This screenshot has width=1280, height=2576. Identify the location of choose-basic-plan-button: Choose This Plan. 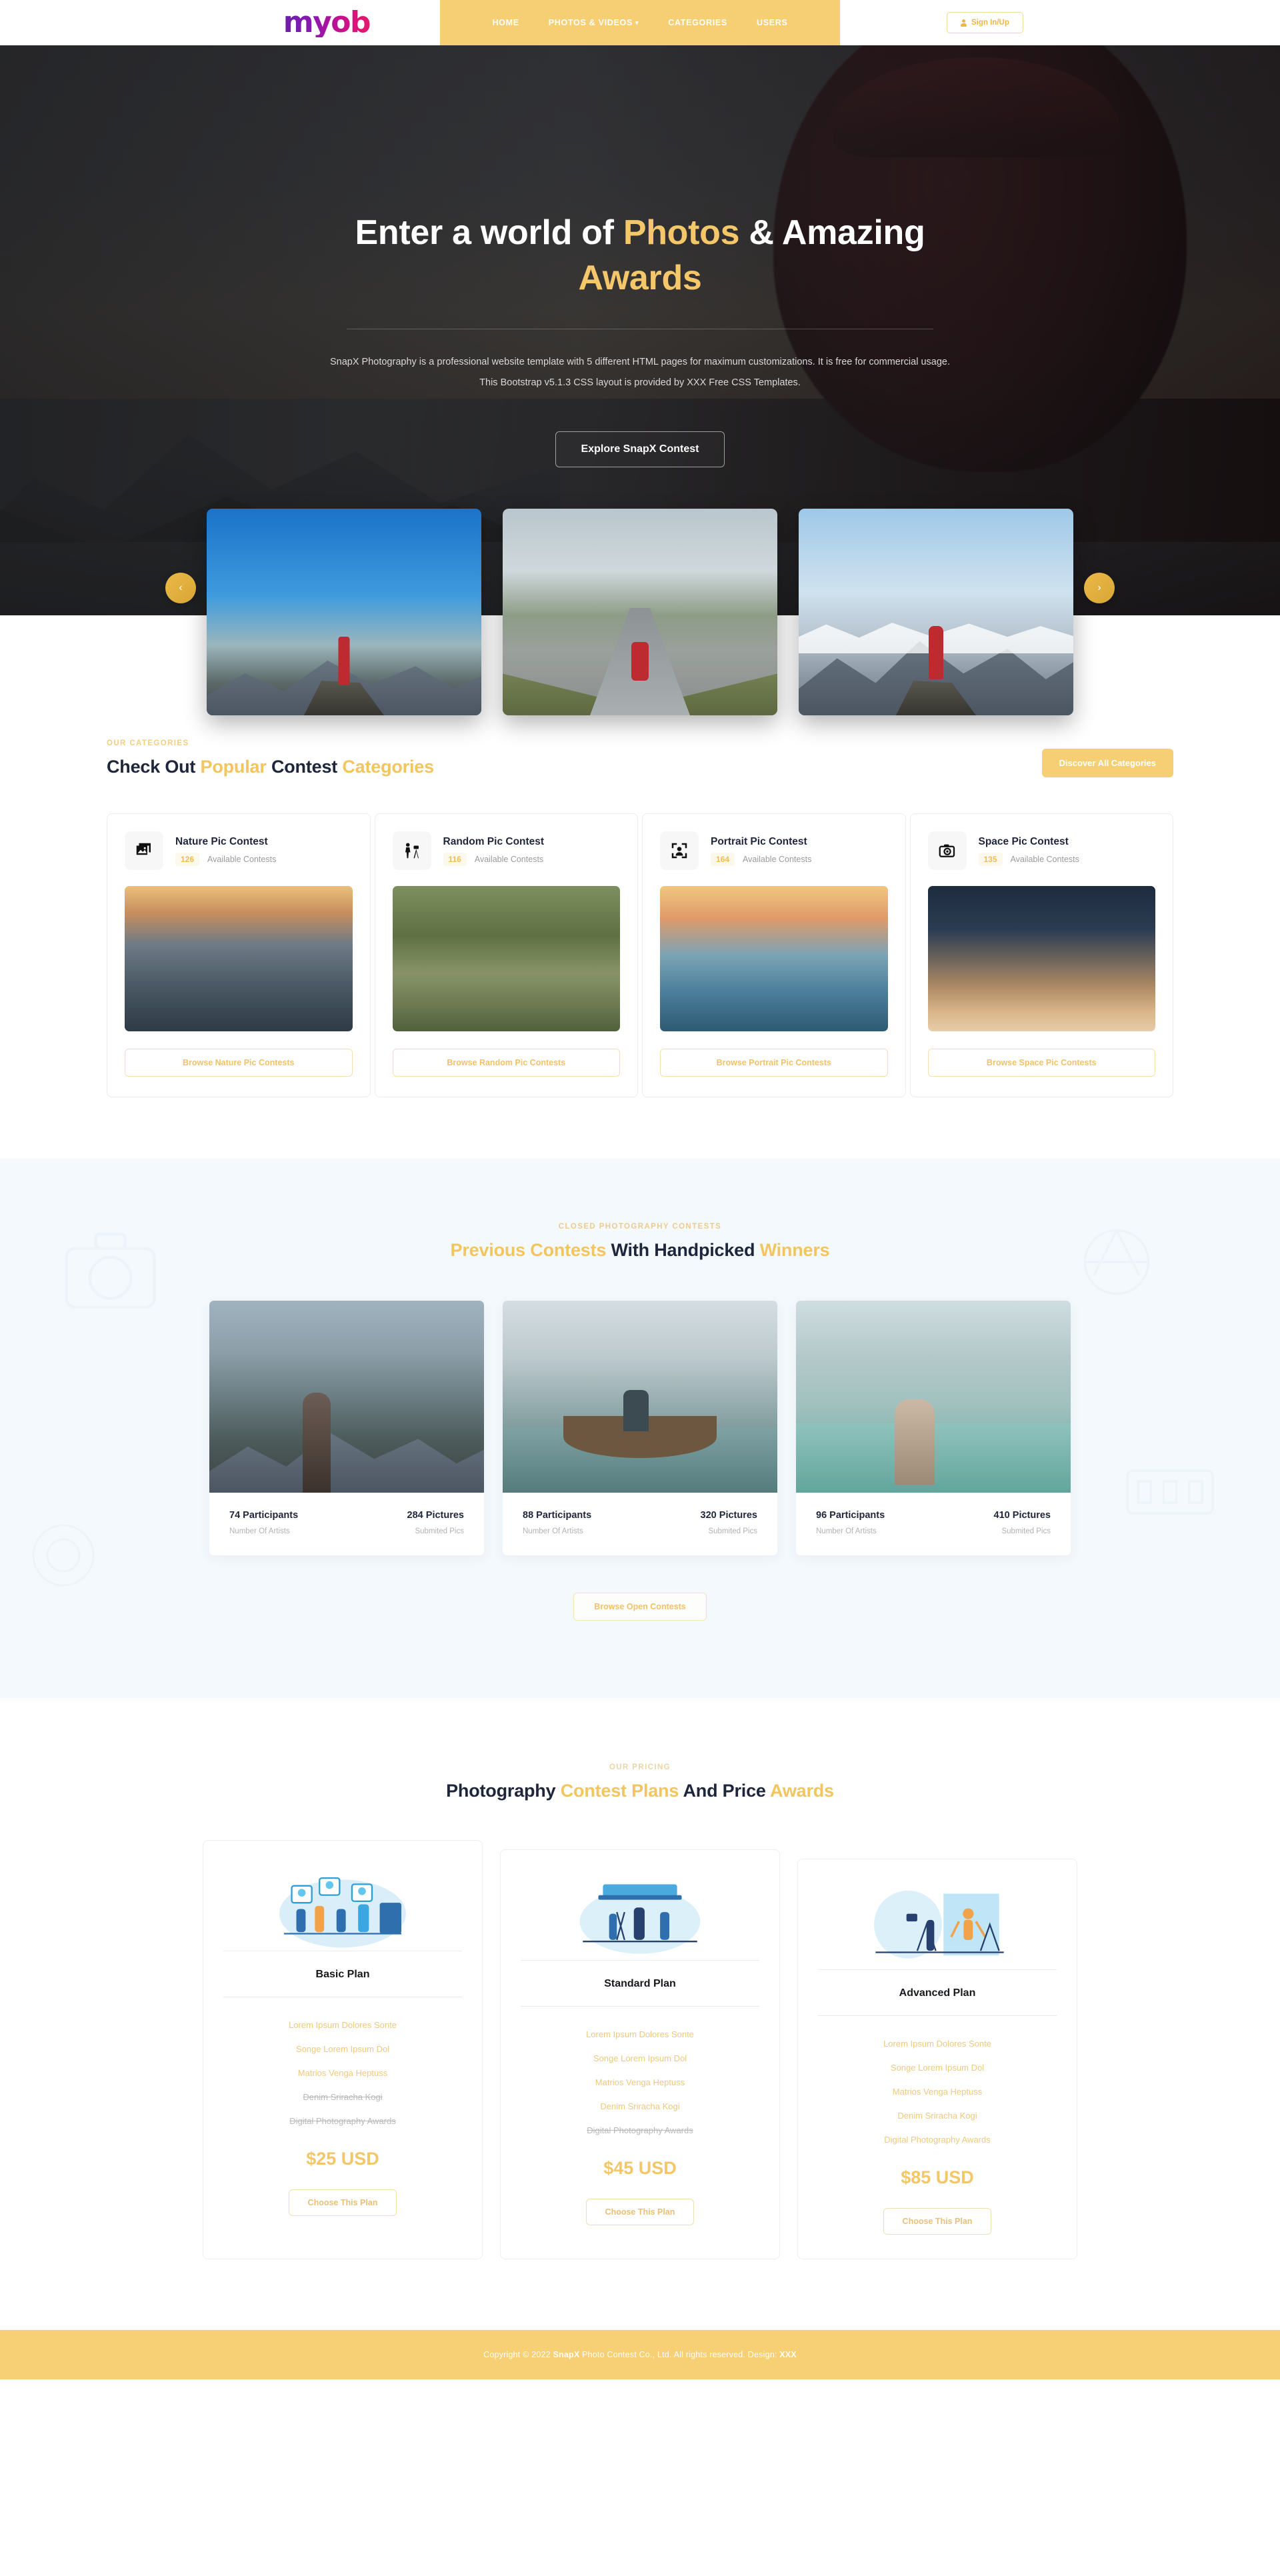
(342, 2202).